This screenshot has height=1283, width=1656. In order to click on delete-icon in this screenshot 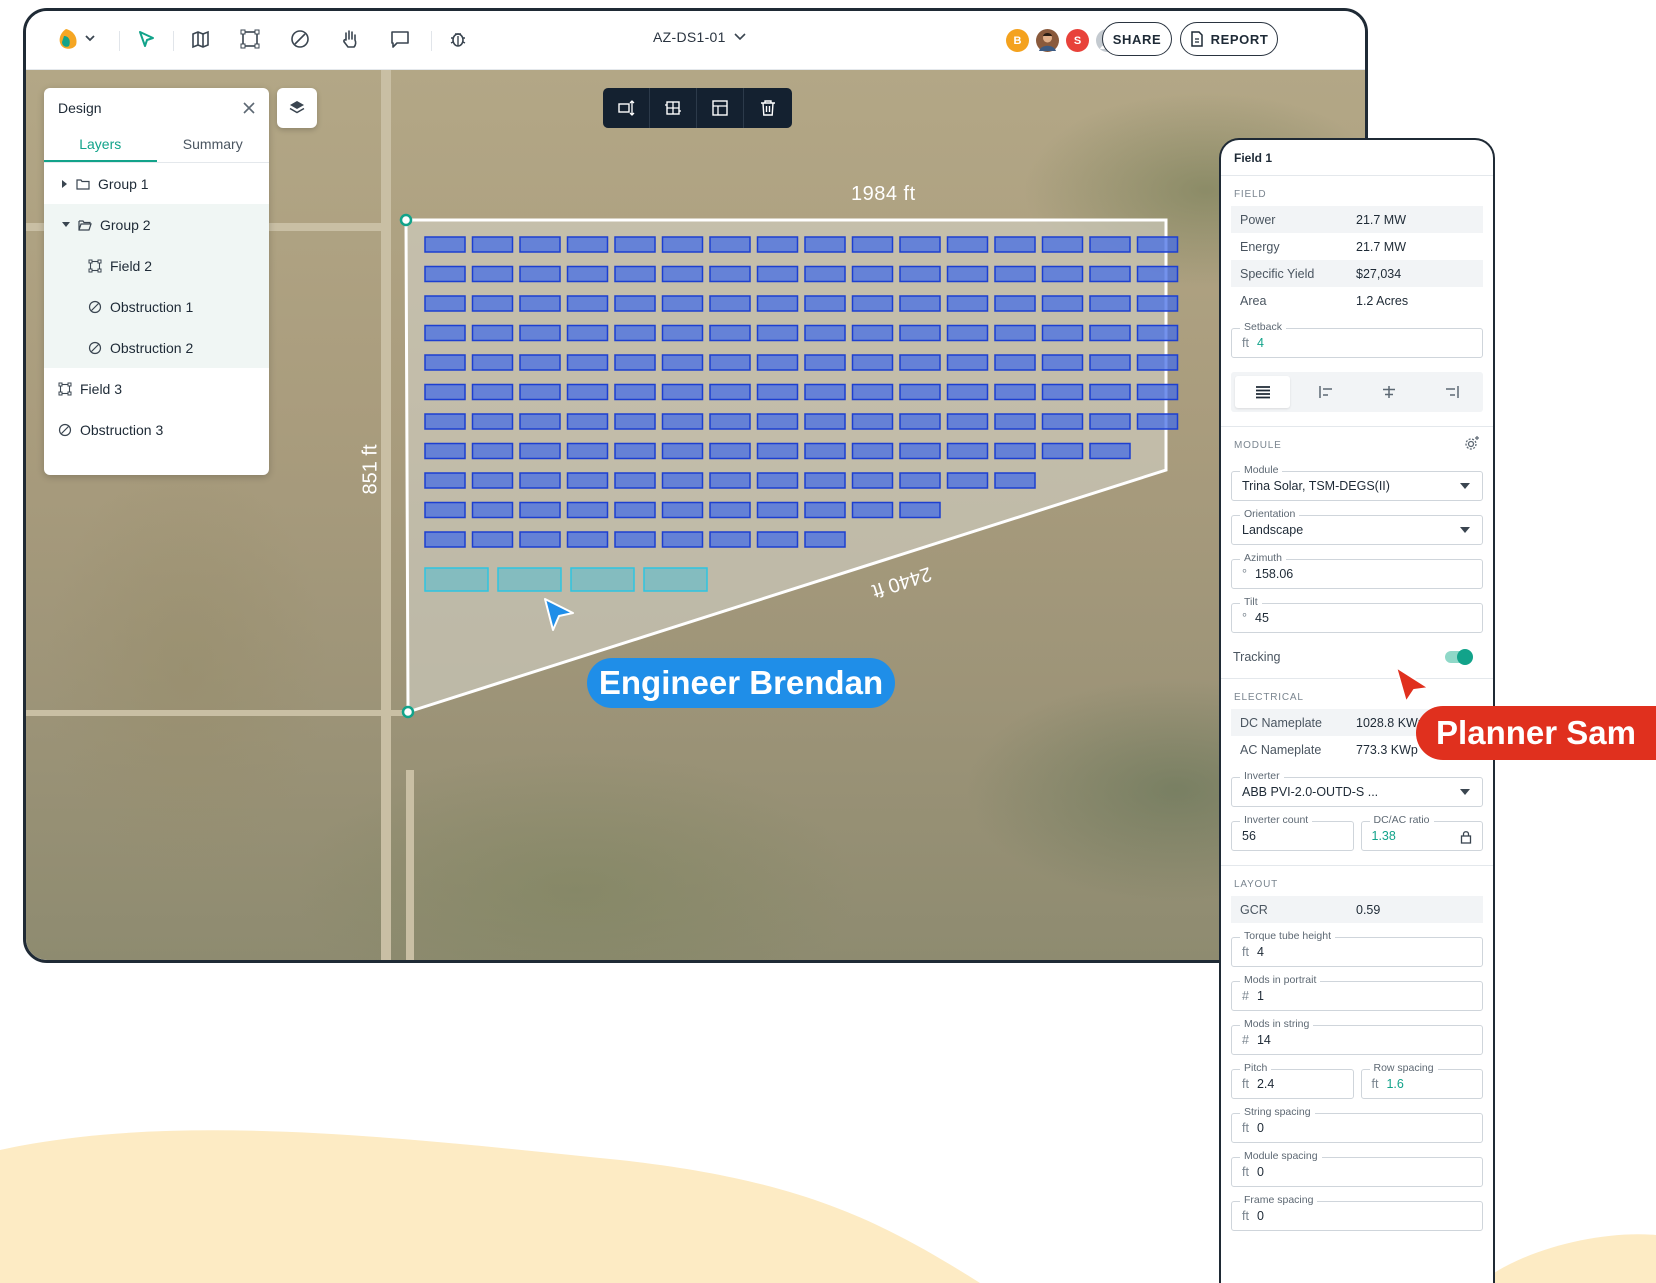, I will do `click(767, 108)`.